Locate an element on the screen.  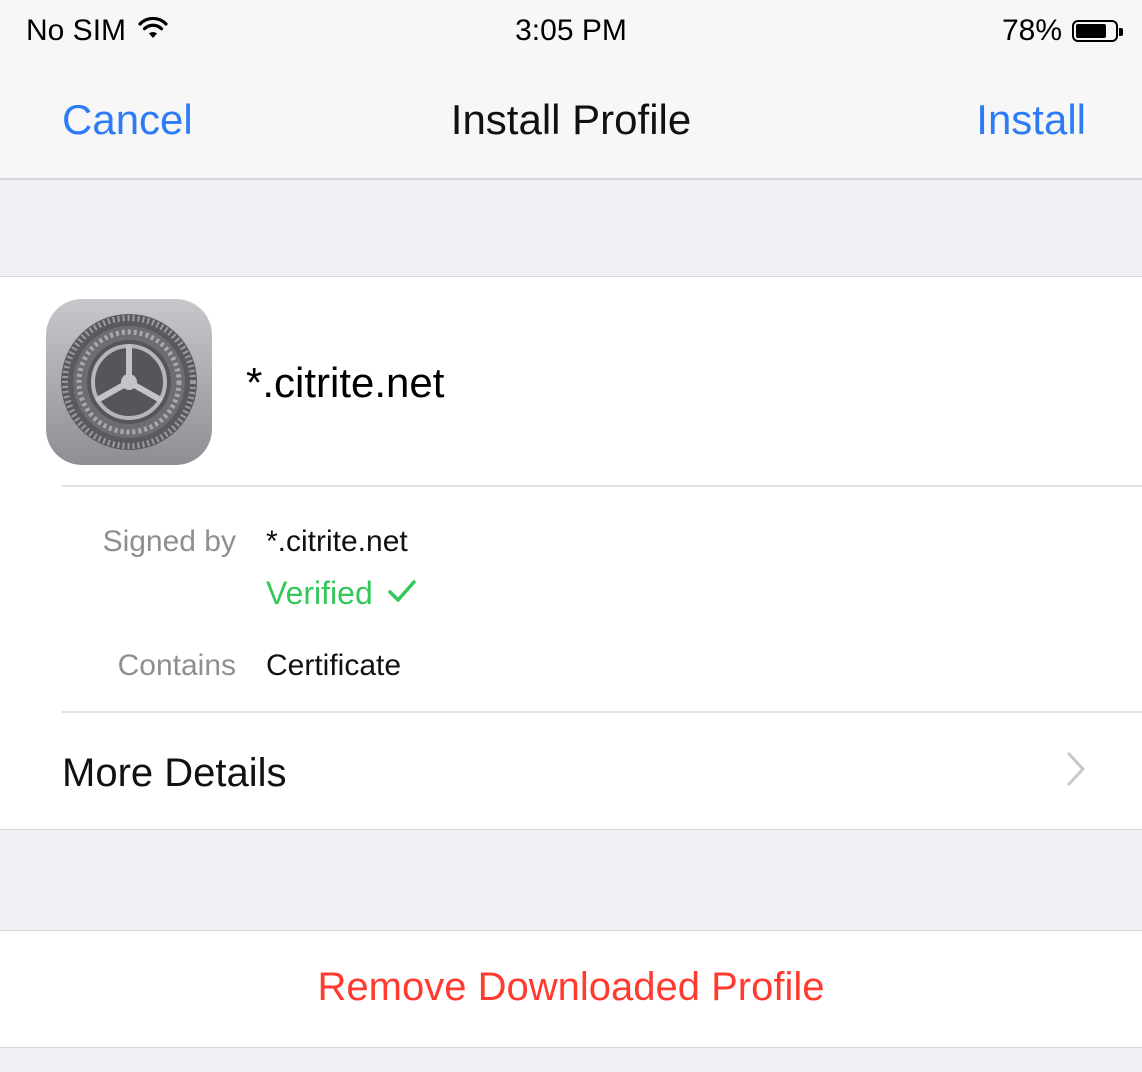
verified-status: Verified is located at coordinates (341, 593).